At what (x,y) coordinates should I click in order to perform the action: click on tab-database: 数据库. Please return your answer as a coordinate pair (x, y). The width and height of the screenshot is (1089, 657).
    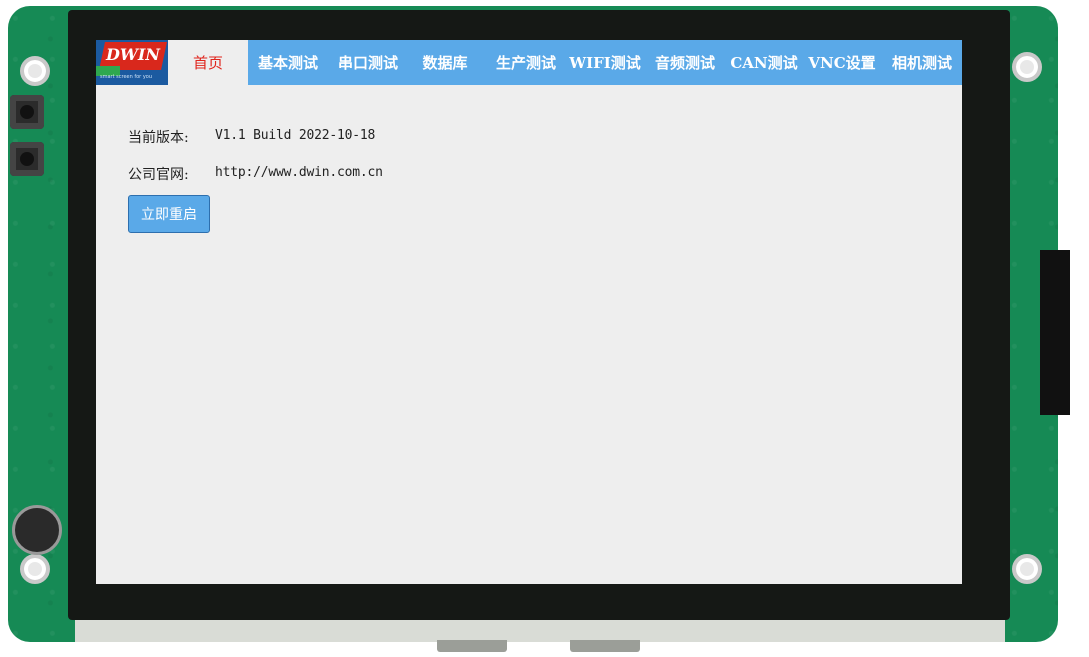
    Looking at the image, I should click on (445, 62).